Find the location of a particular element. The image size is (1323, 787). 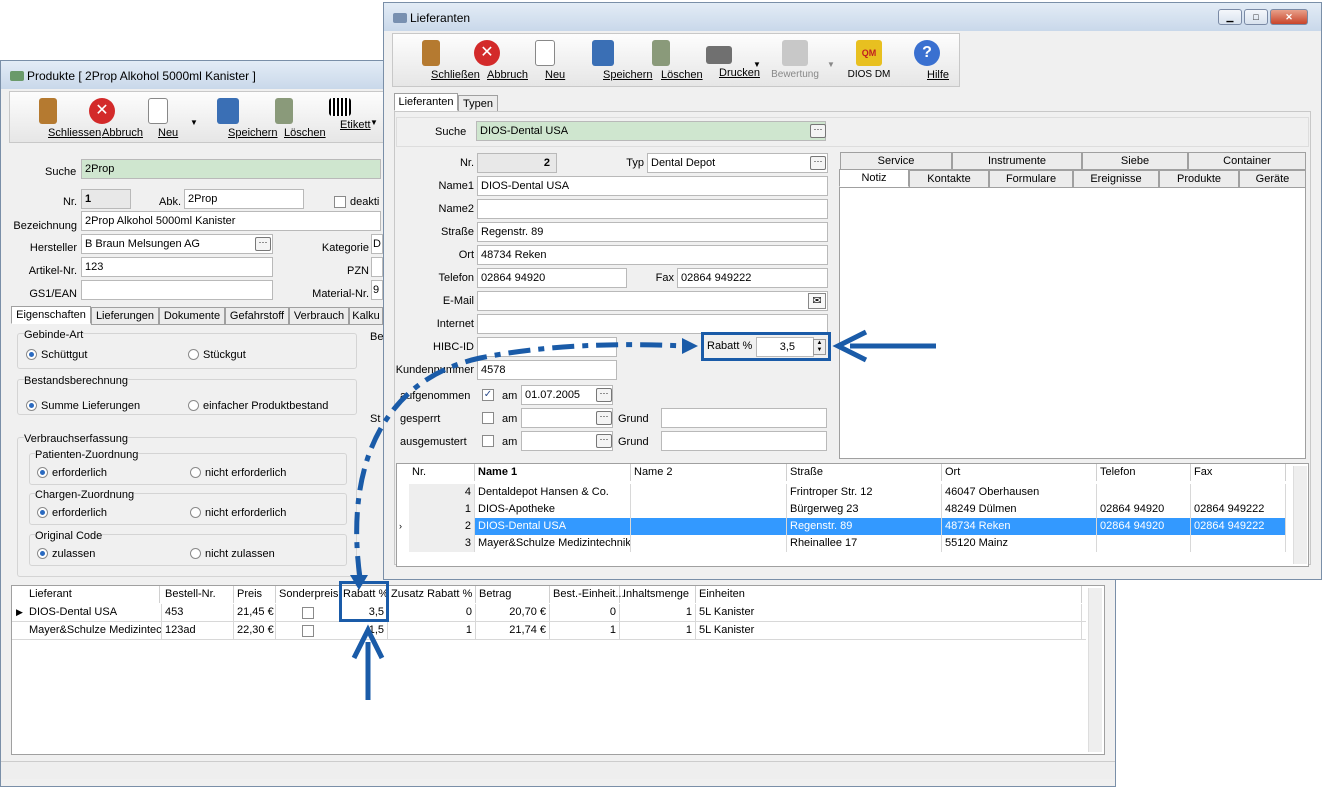

dashed-arrow-head-icon is located at coordinates (690, 346).